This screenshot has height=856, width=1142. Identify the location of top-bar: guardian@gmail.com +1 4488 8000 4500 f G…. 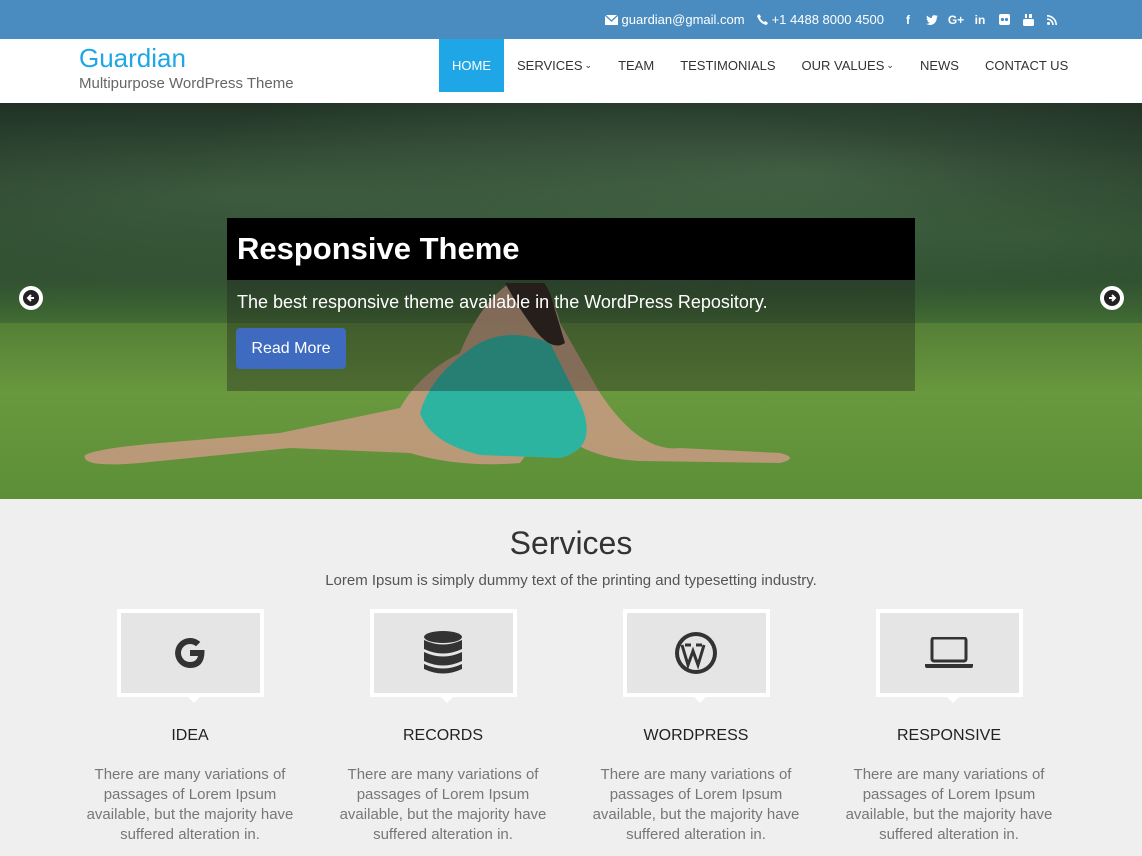
(571, 19).